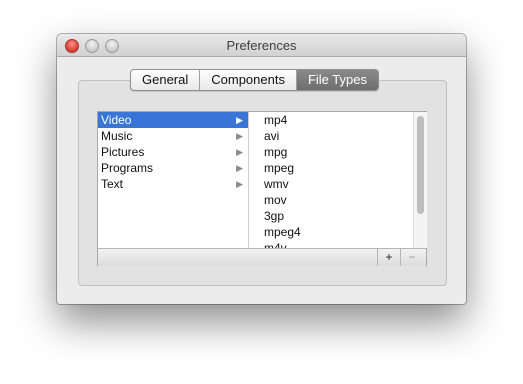 This screenshot has height=384, width=523. I want to click on tab-general: General, so click(166, 80).